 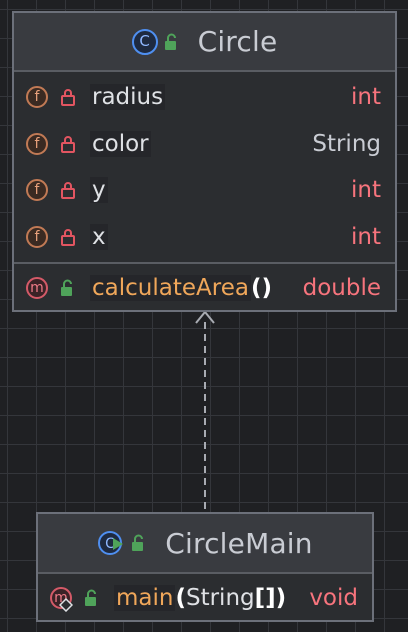 I want to click on field-row-x: f x int, so click(x=203, y=237).